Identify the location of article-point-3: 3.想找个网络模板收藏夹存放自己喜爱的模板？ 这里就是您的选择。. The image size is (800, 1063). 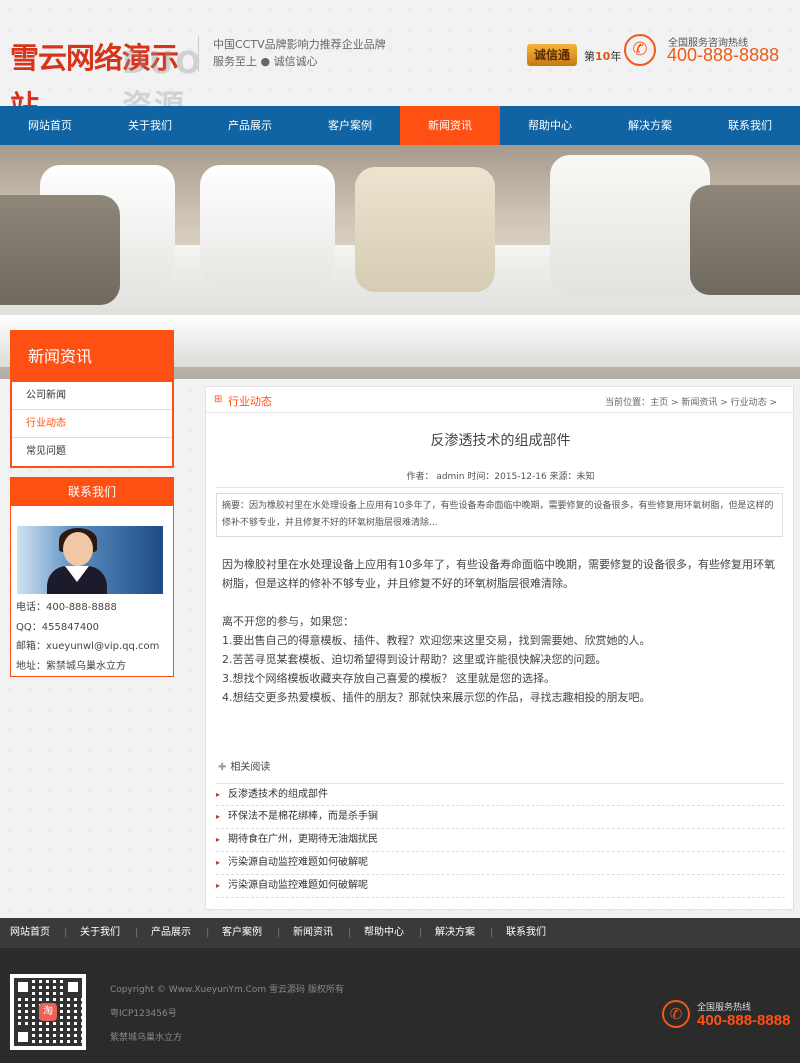
(388, 678).